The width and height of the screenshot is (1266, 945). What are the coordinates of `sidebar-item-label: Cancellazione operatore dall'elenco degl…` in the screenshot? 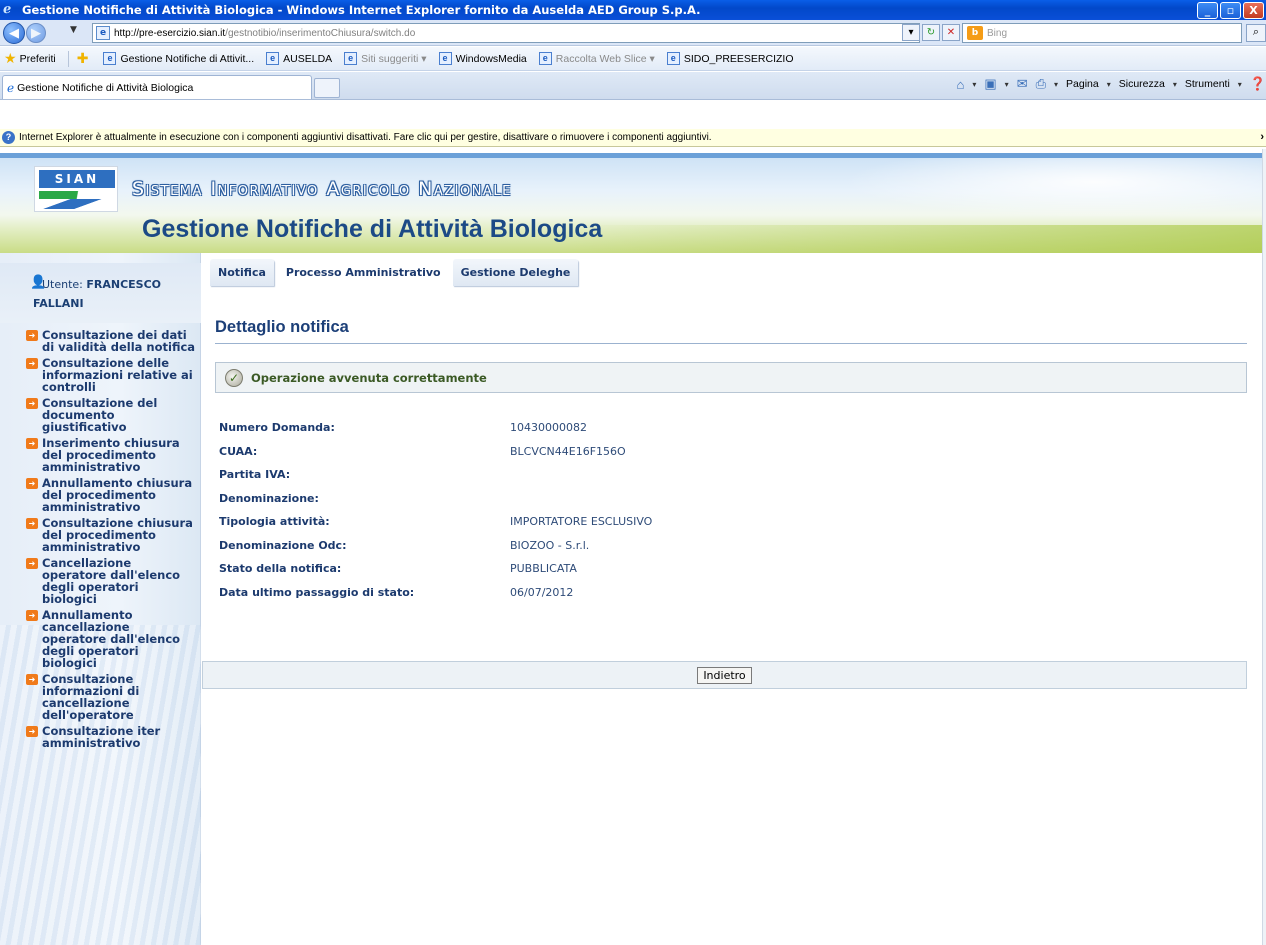 It's located at (111, 581).